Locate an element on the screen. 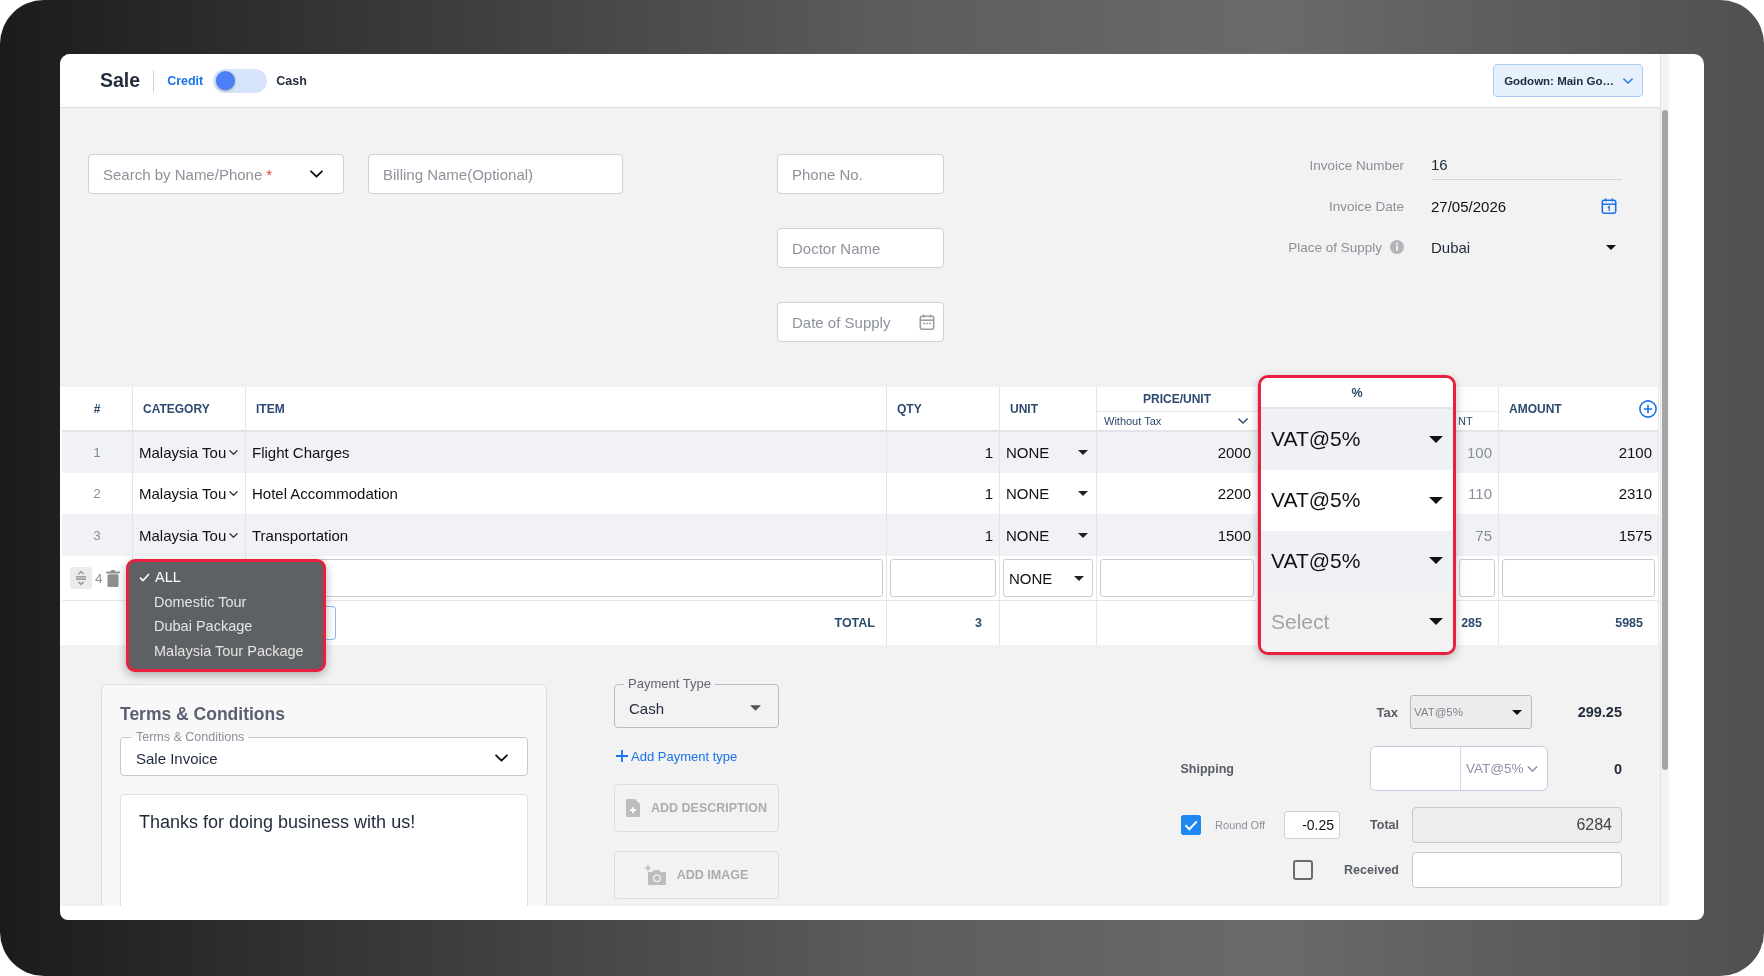 This screenshot has width=1764, height=976. add-payment-type-link: Add Payment type is located at coordinates (676, 756).